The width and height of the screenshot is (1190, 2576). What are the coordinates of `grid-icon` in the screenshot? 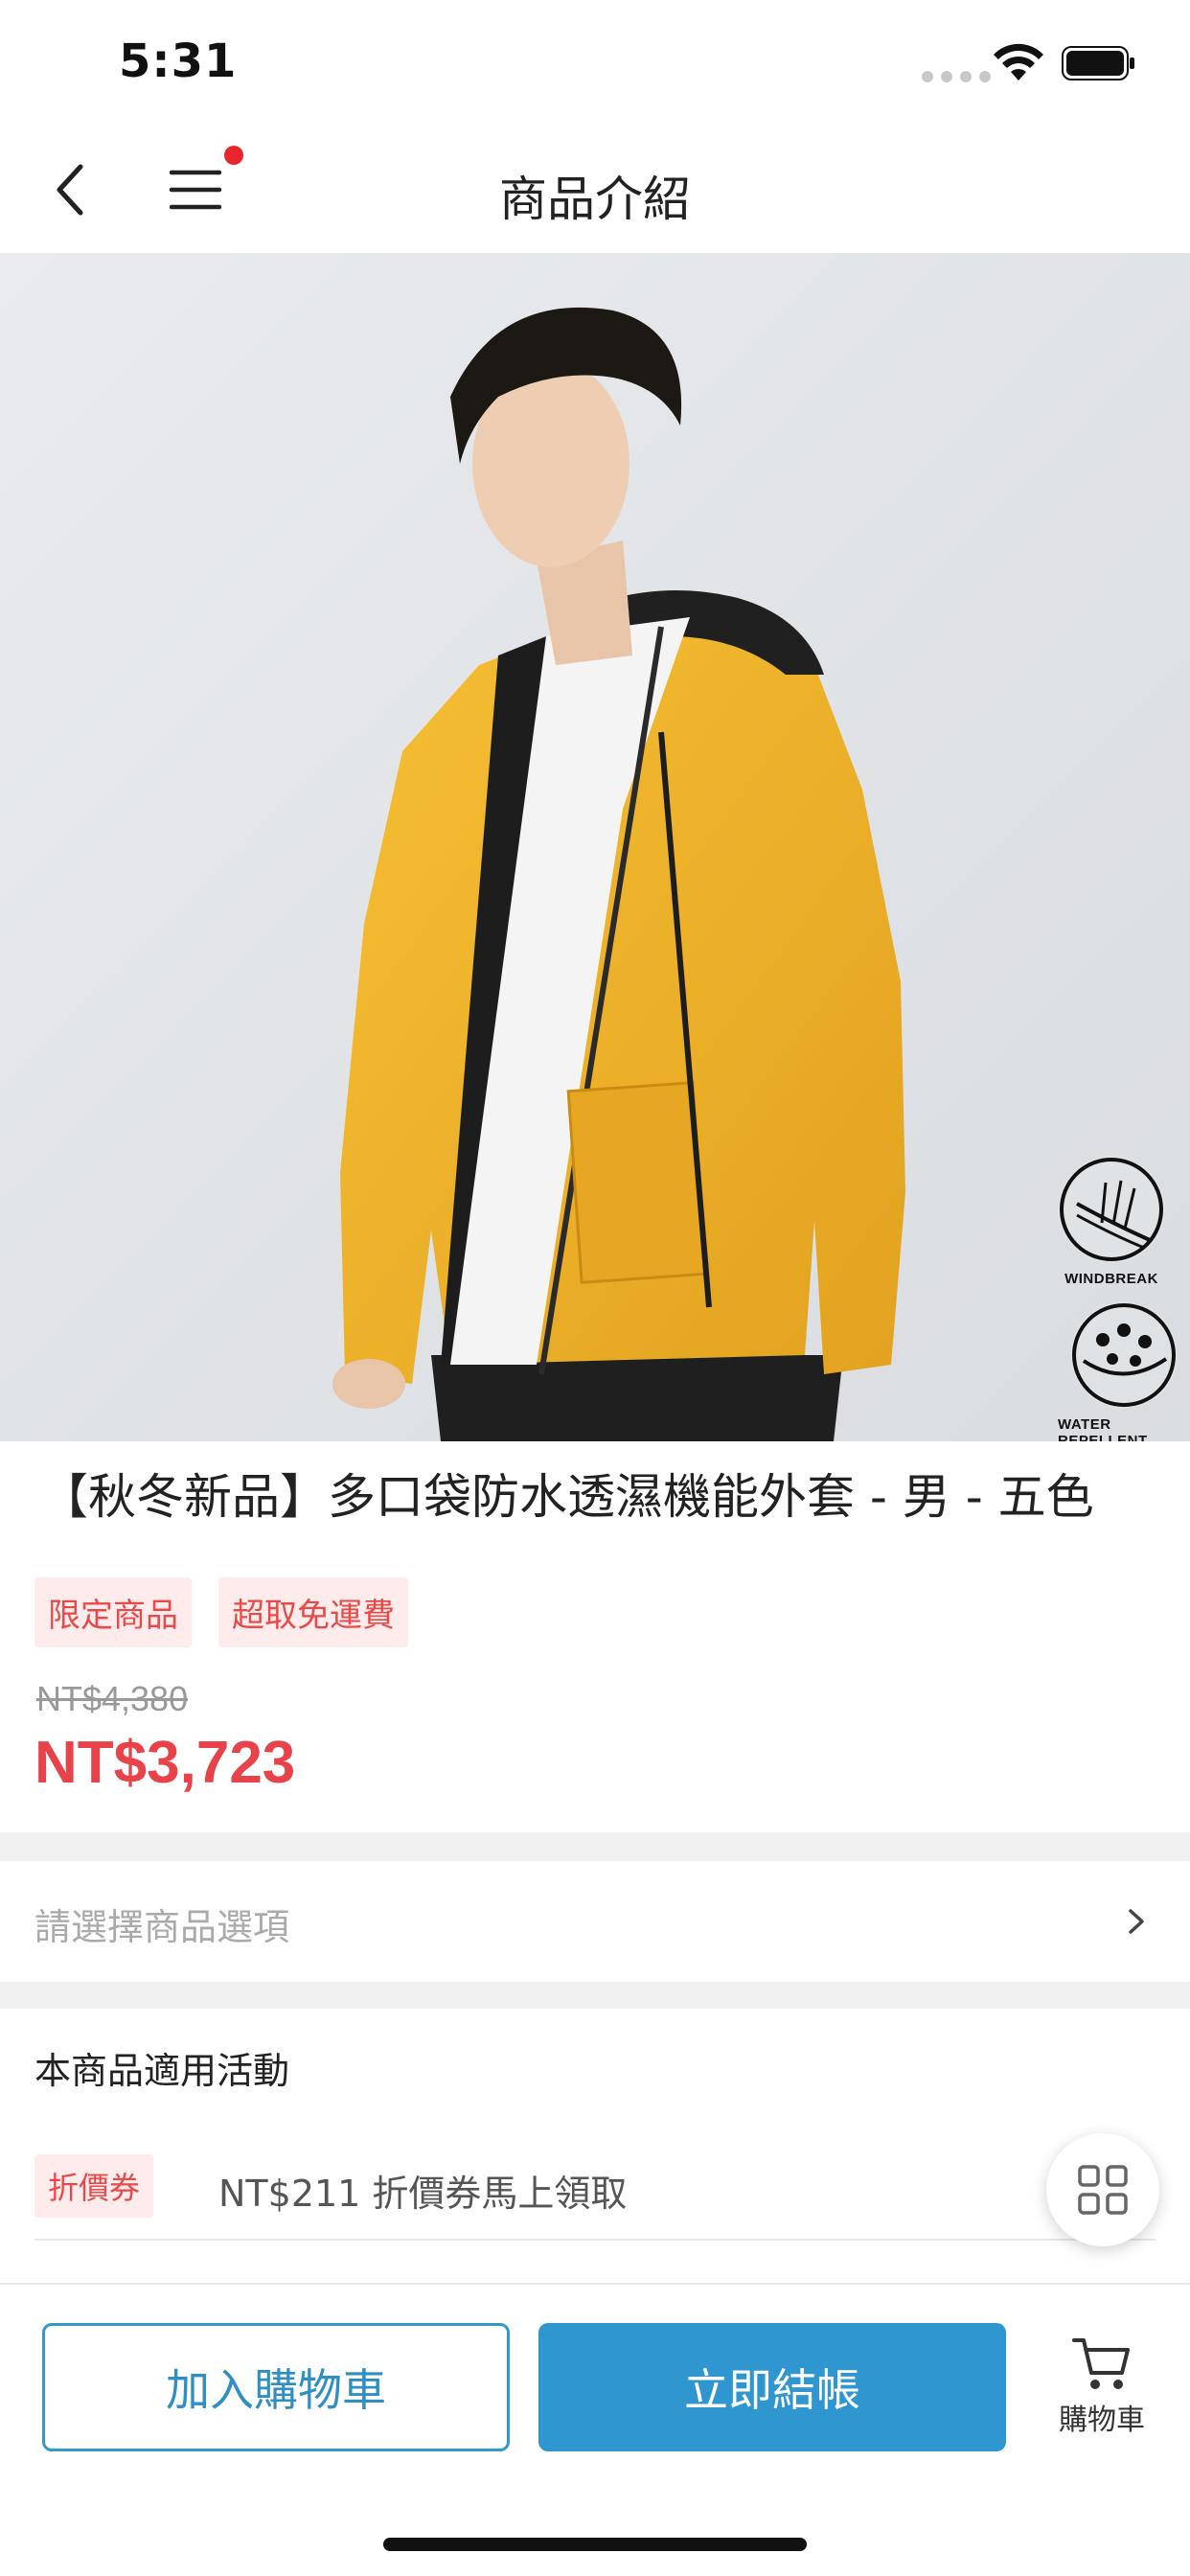 It's located at (1103, 2190).